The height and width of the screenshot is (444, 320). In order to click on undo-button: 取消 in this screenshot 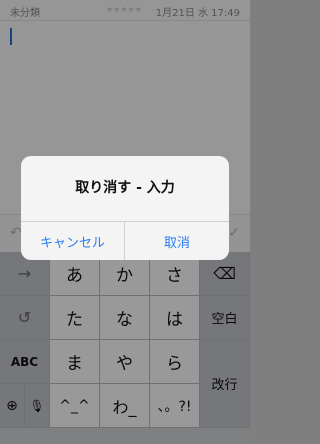, I will do `click(177, 241)`.